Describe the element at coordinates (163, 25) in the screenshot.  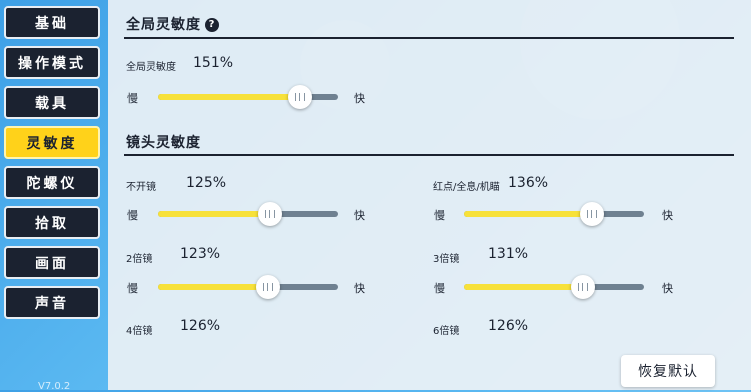
I see `global-sensitivity-title-text: 全局灵敏度` at that location.